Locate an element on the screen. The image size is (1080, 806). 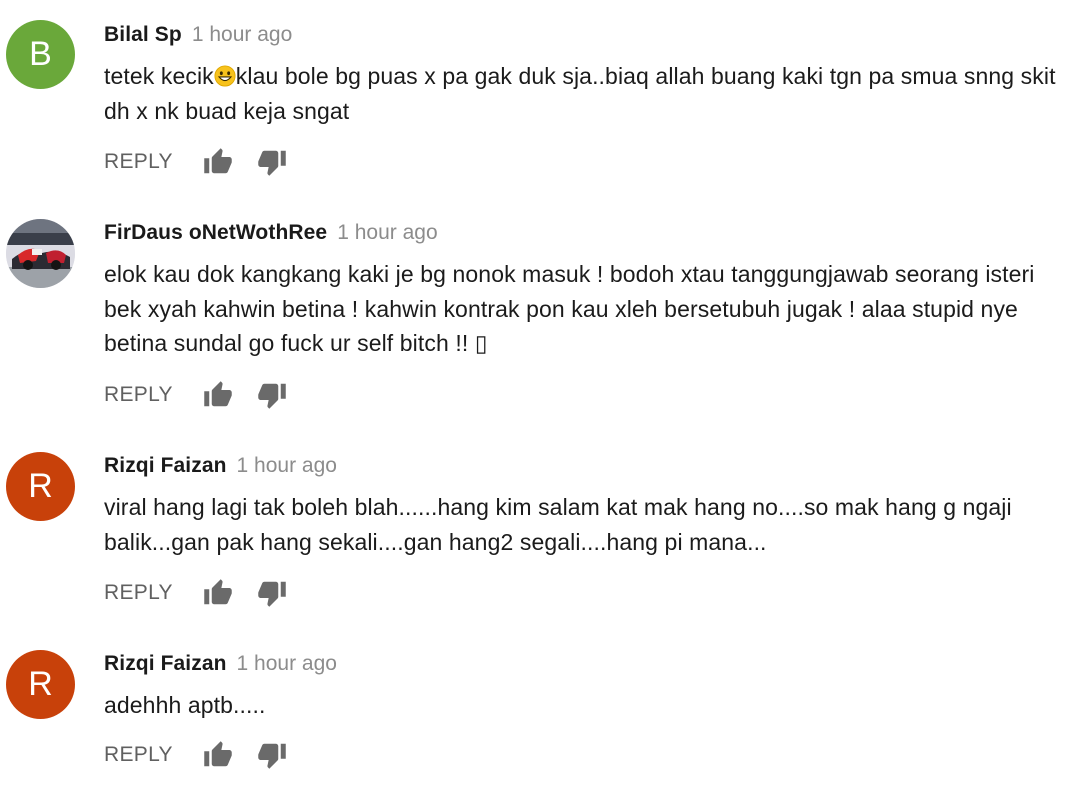
avatar is located at coordinates (40, 253).